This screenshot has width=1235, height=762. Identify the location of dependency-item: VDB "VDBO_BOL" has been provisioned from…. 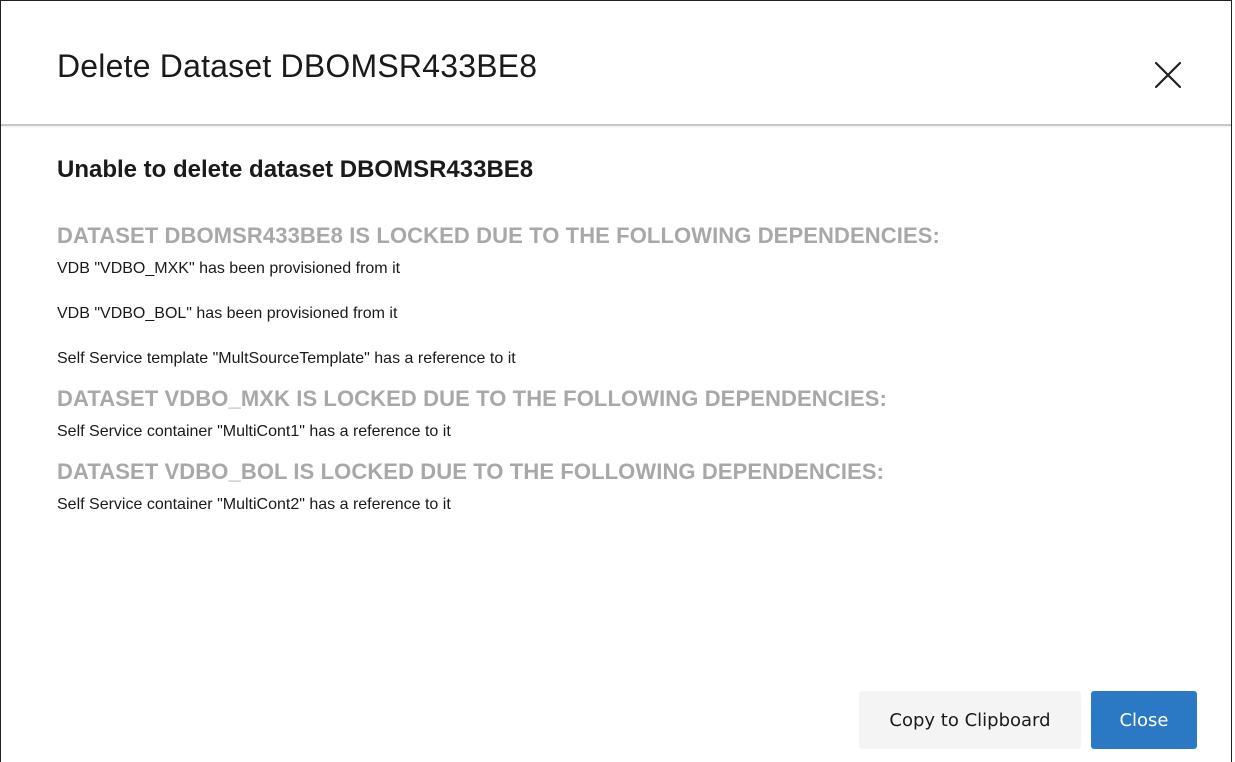
(227, 313).